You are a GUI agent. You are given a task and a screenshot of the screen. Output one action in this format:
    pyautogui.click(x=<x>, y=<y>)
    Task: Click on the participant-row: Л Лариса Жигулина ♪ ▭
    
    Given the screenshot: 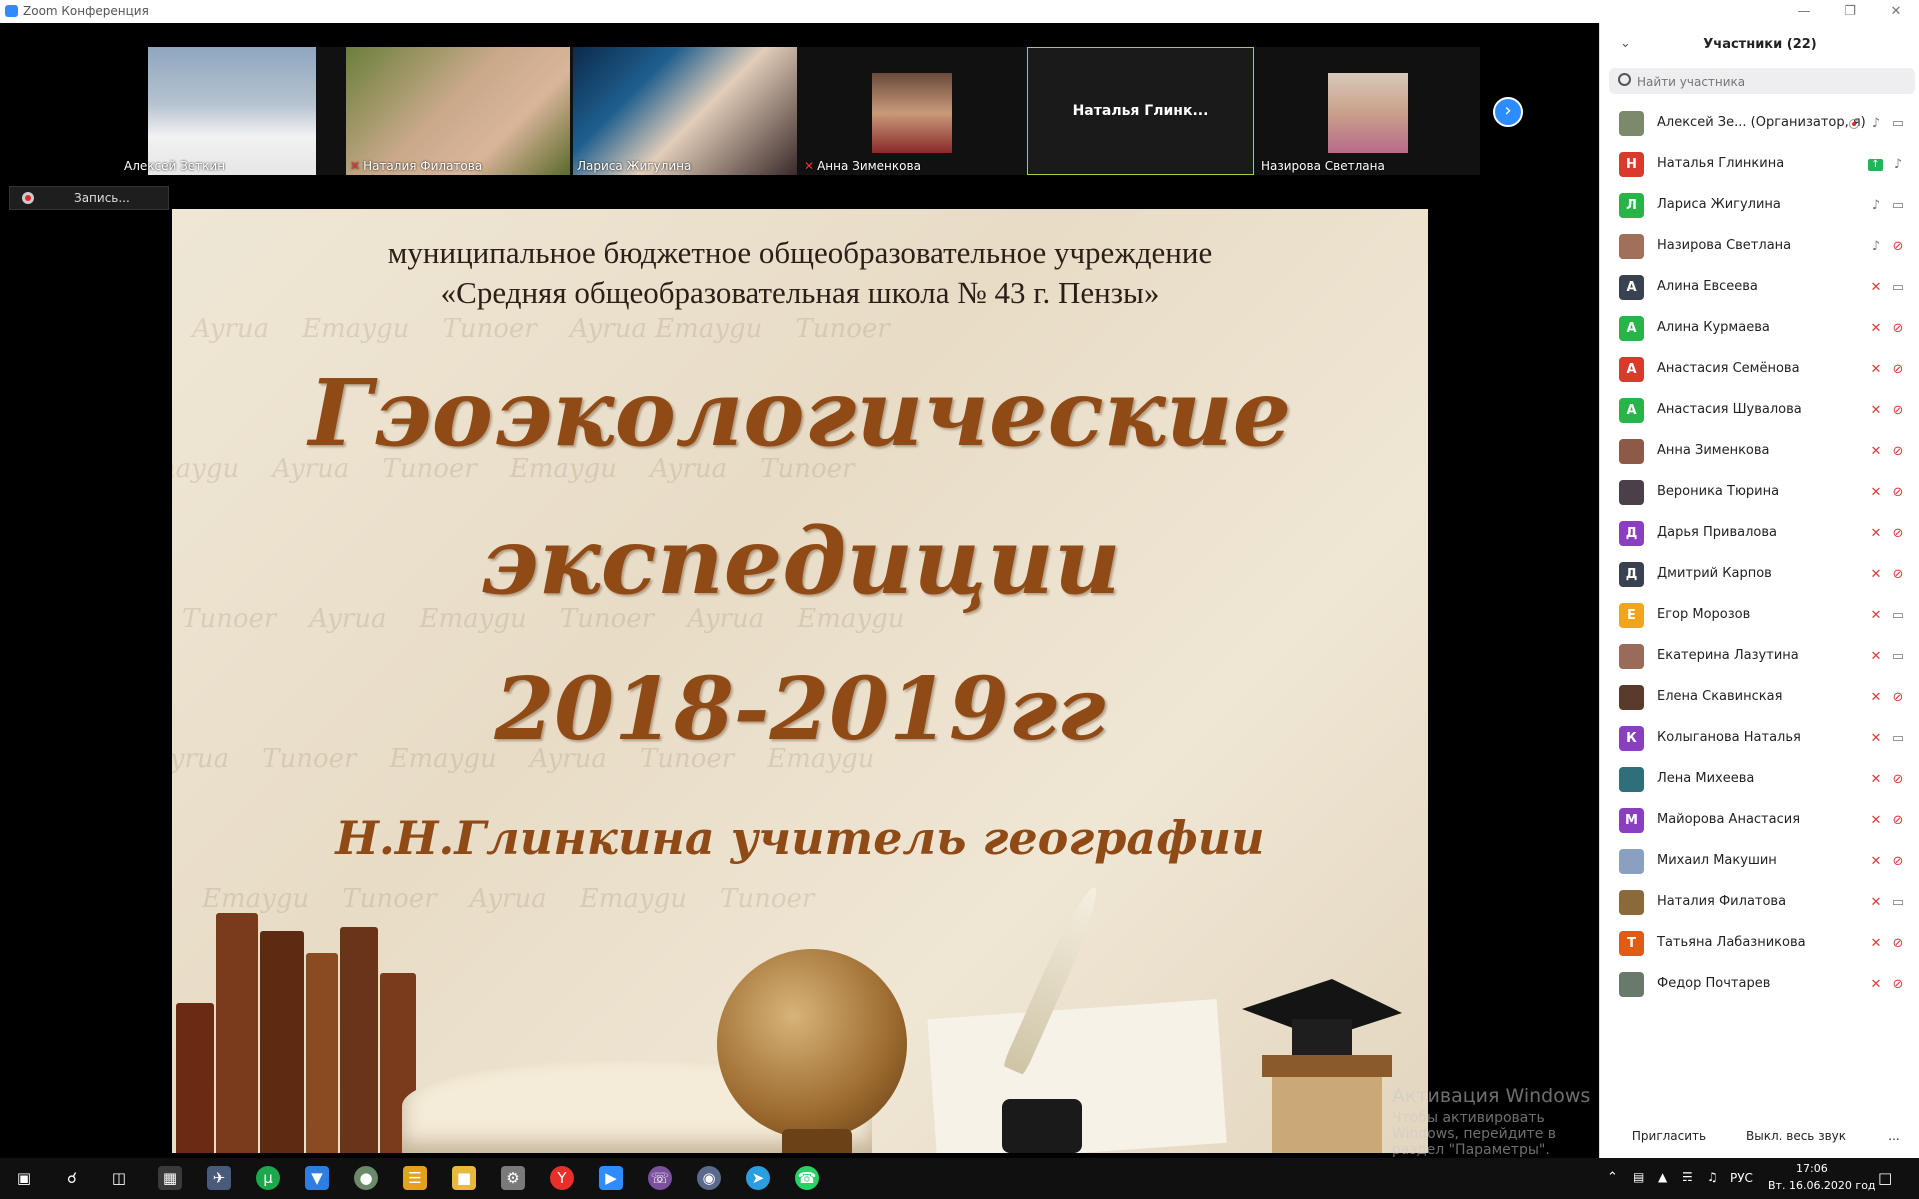 What is the action you would take?
    pyautogui.click(x=1759, y=205)
    